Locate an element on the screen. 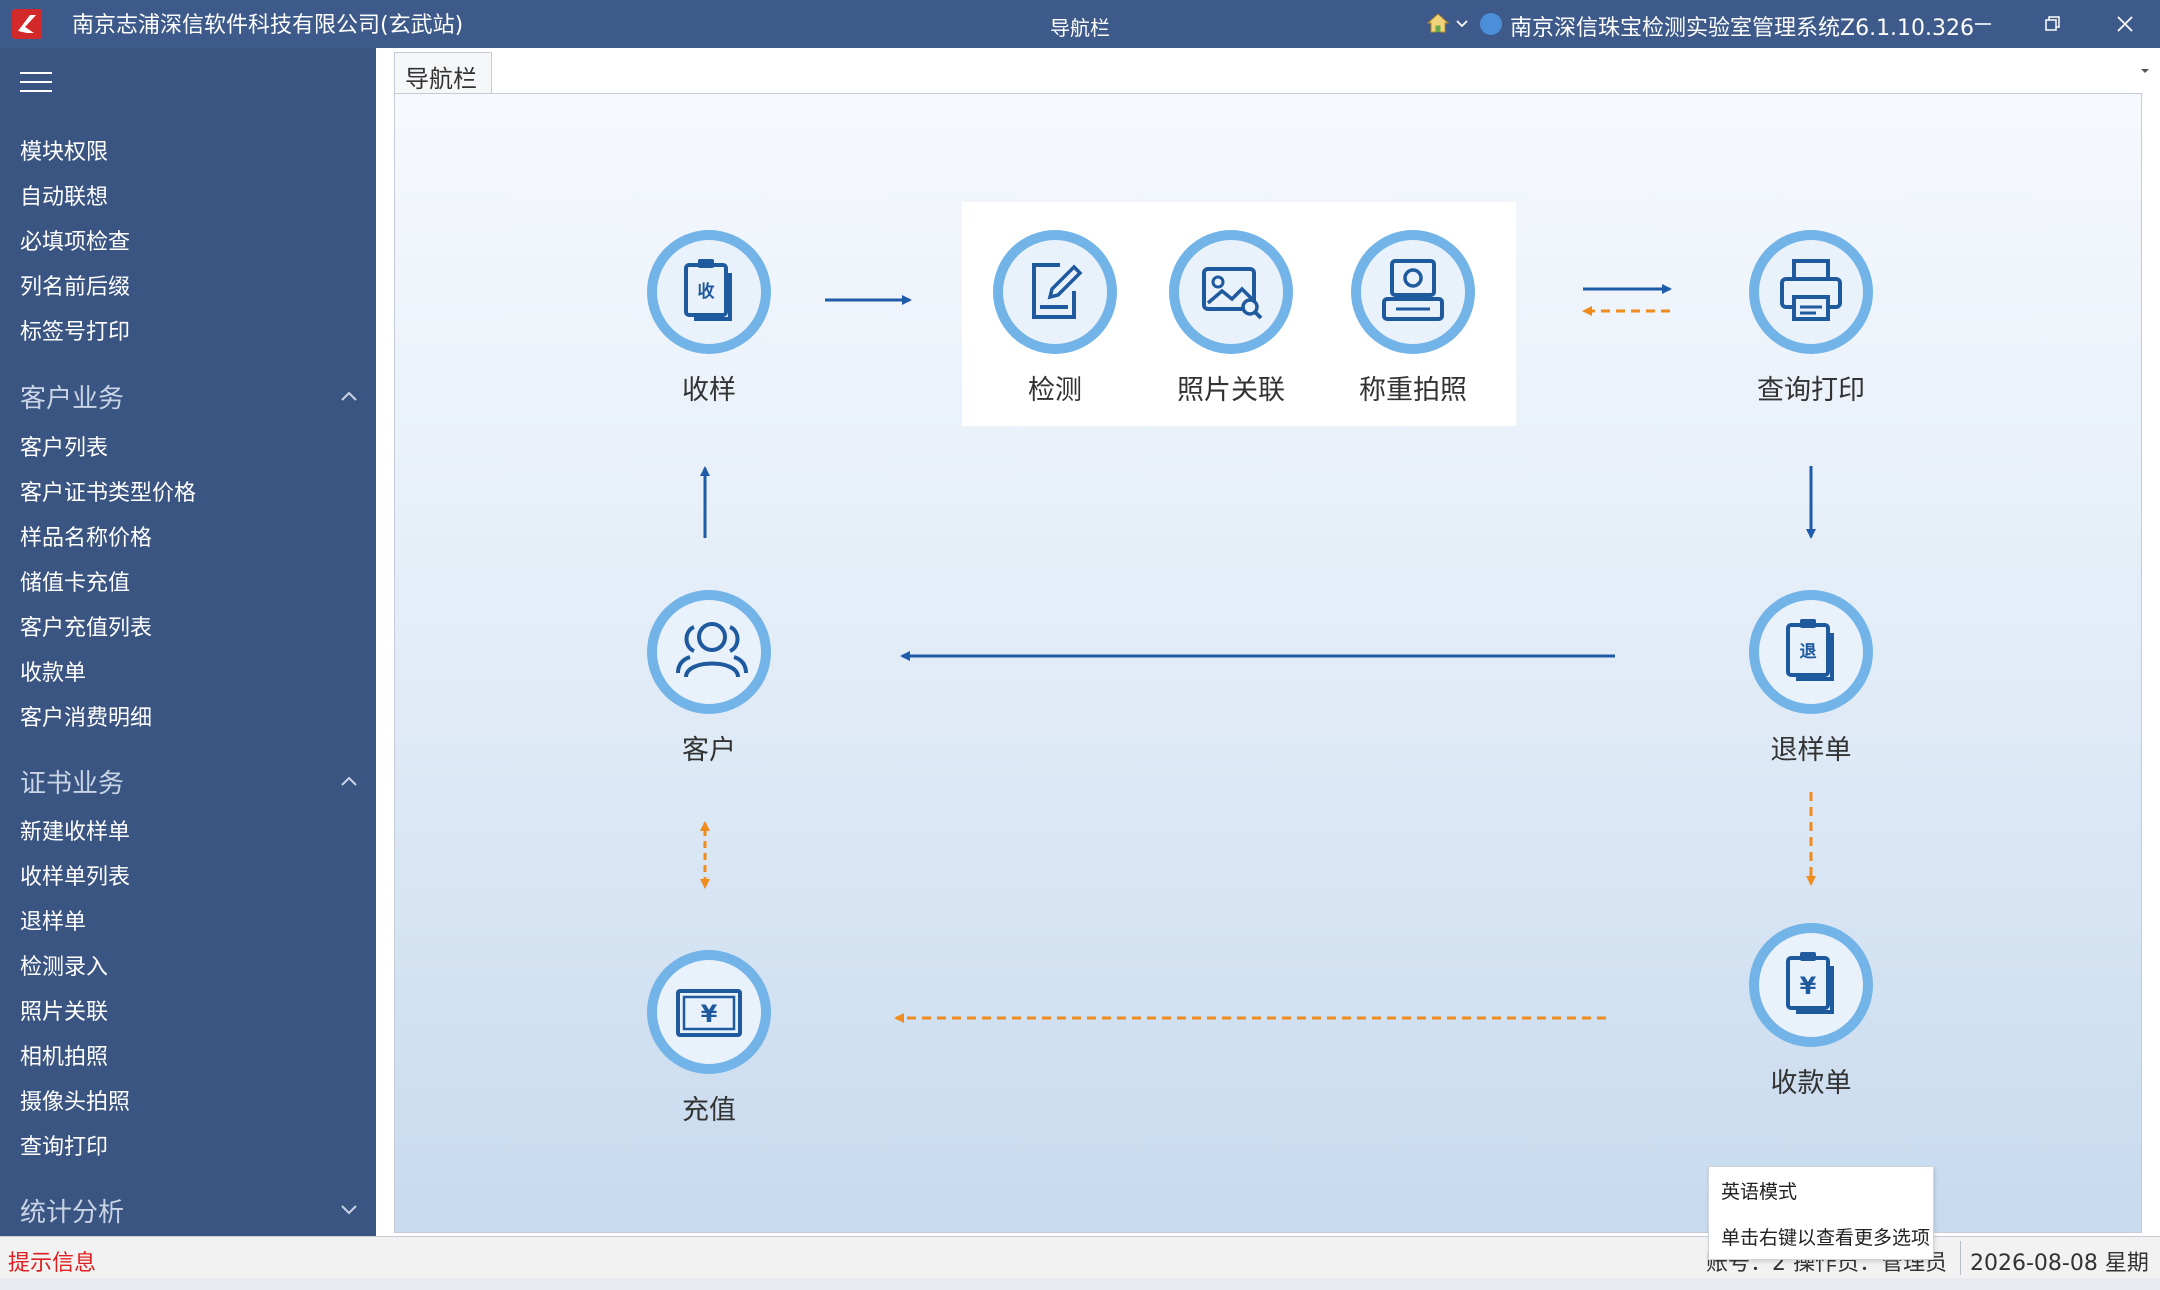 Image resolution: width=2160 pixels, height=1290 pixels. photo-link-label: 照片关联 is located at coordinates (1231, 387).